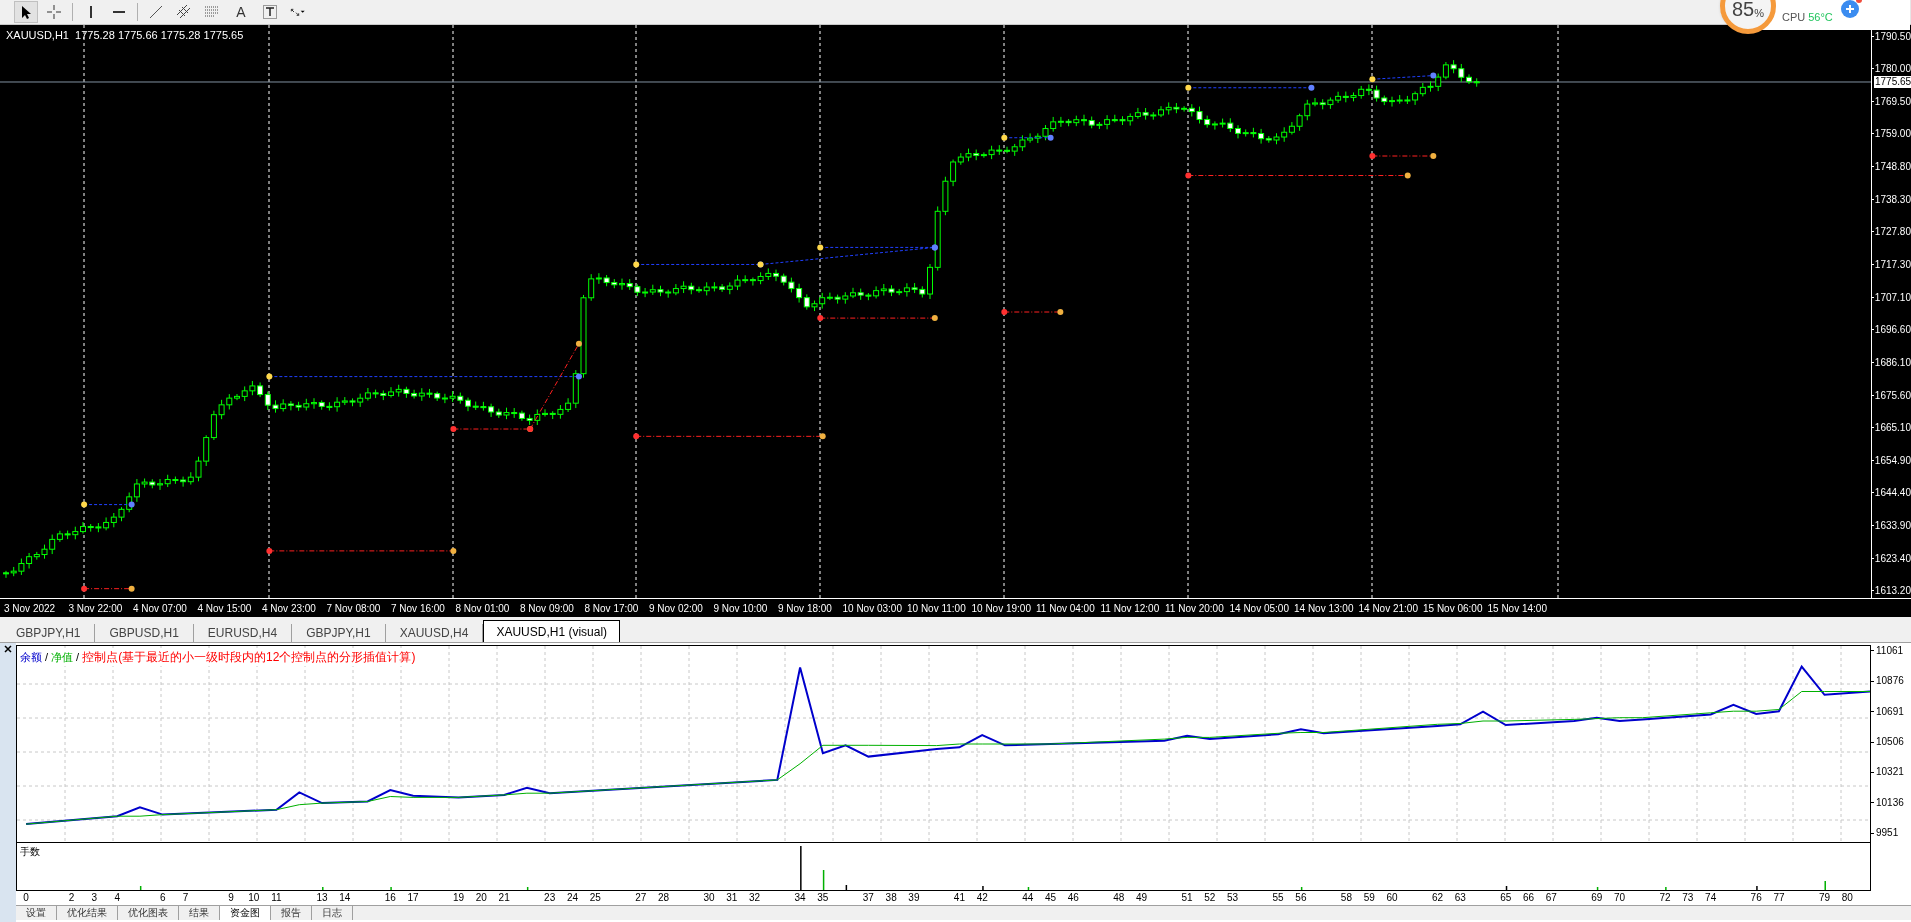 This screenshot has width=1911, height=922. Describe the element at coordinates (483, 608) in the screenshot. I see `time-label: 8 Nov 01:00` at that location.